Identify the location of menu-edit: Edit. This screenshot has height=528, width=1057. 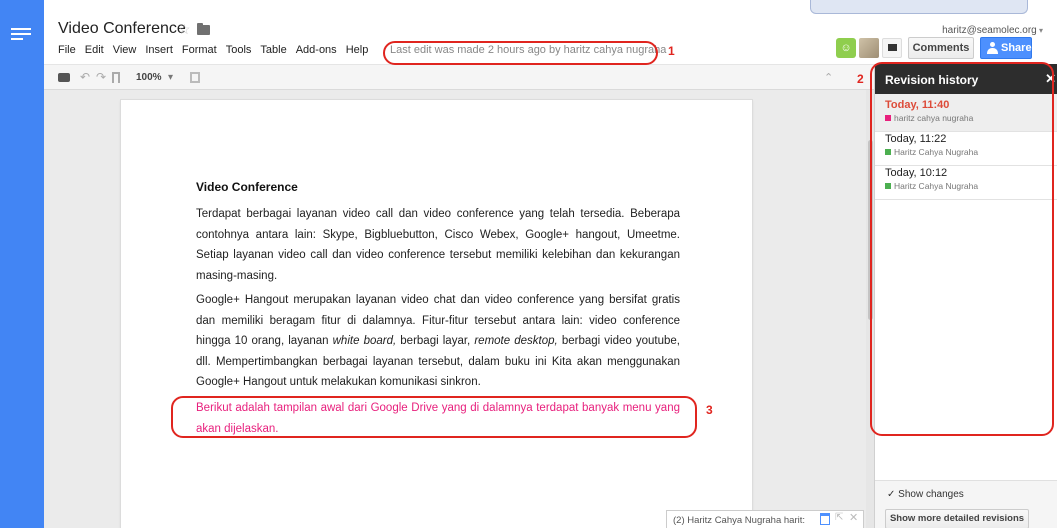
(94, 50).